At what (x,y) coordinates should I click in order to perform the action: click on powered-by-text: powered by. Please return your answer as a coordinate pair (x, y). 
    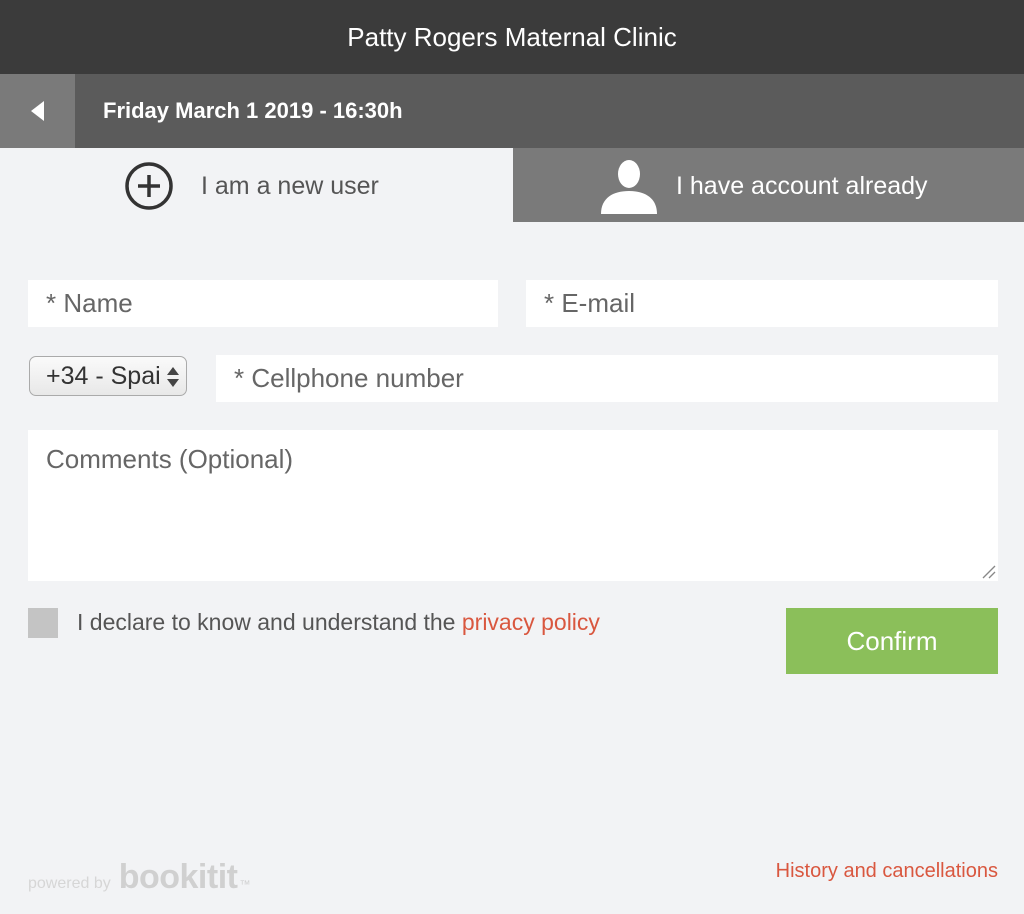
    Looking at the image, I should click on (69, 883).